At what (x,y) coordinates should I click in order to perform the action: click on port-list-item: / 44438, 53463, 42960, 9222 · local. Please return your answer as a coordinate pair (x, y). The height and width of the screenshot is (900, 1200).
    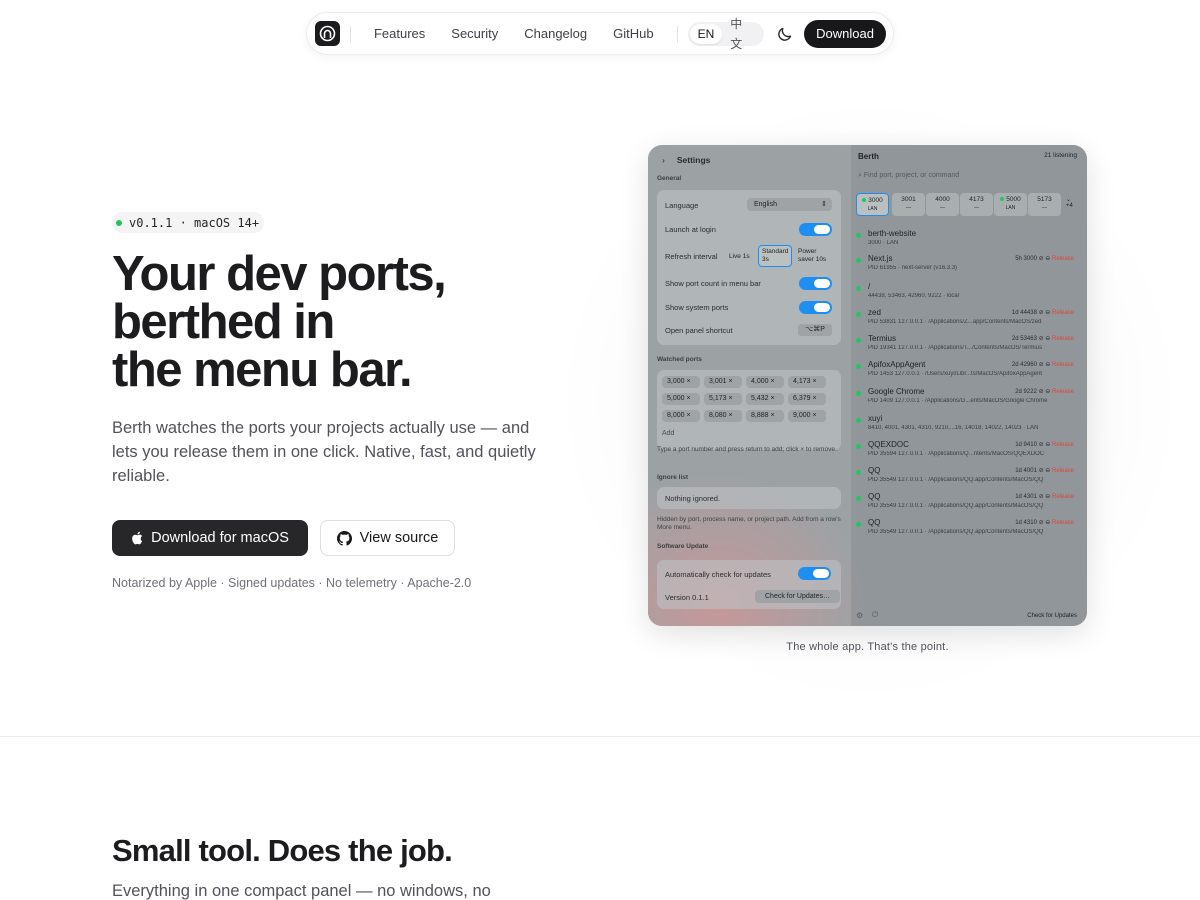
    Looking at the image, I should click on (966, 294).